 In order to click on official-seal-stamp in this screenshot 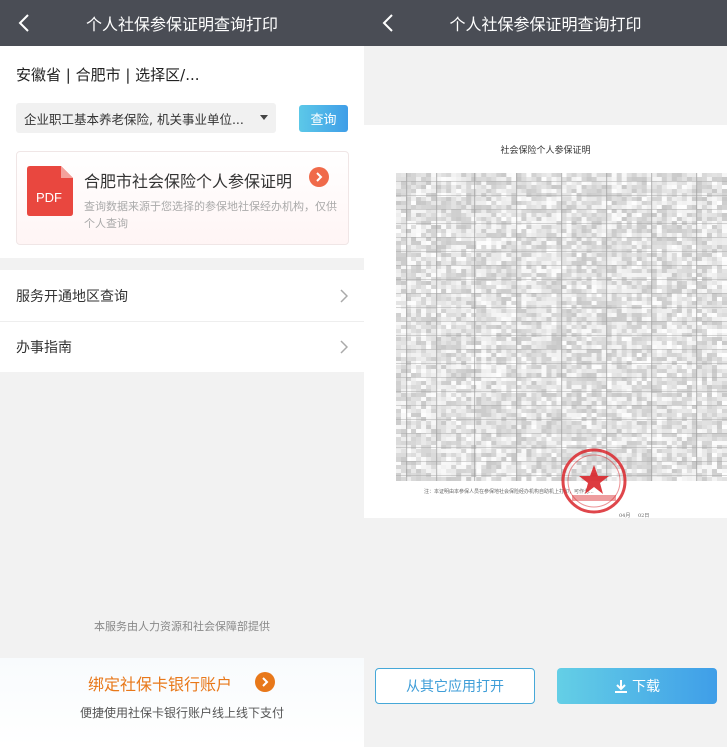, I will do `click(594, 481)`.